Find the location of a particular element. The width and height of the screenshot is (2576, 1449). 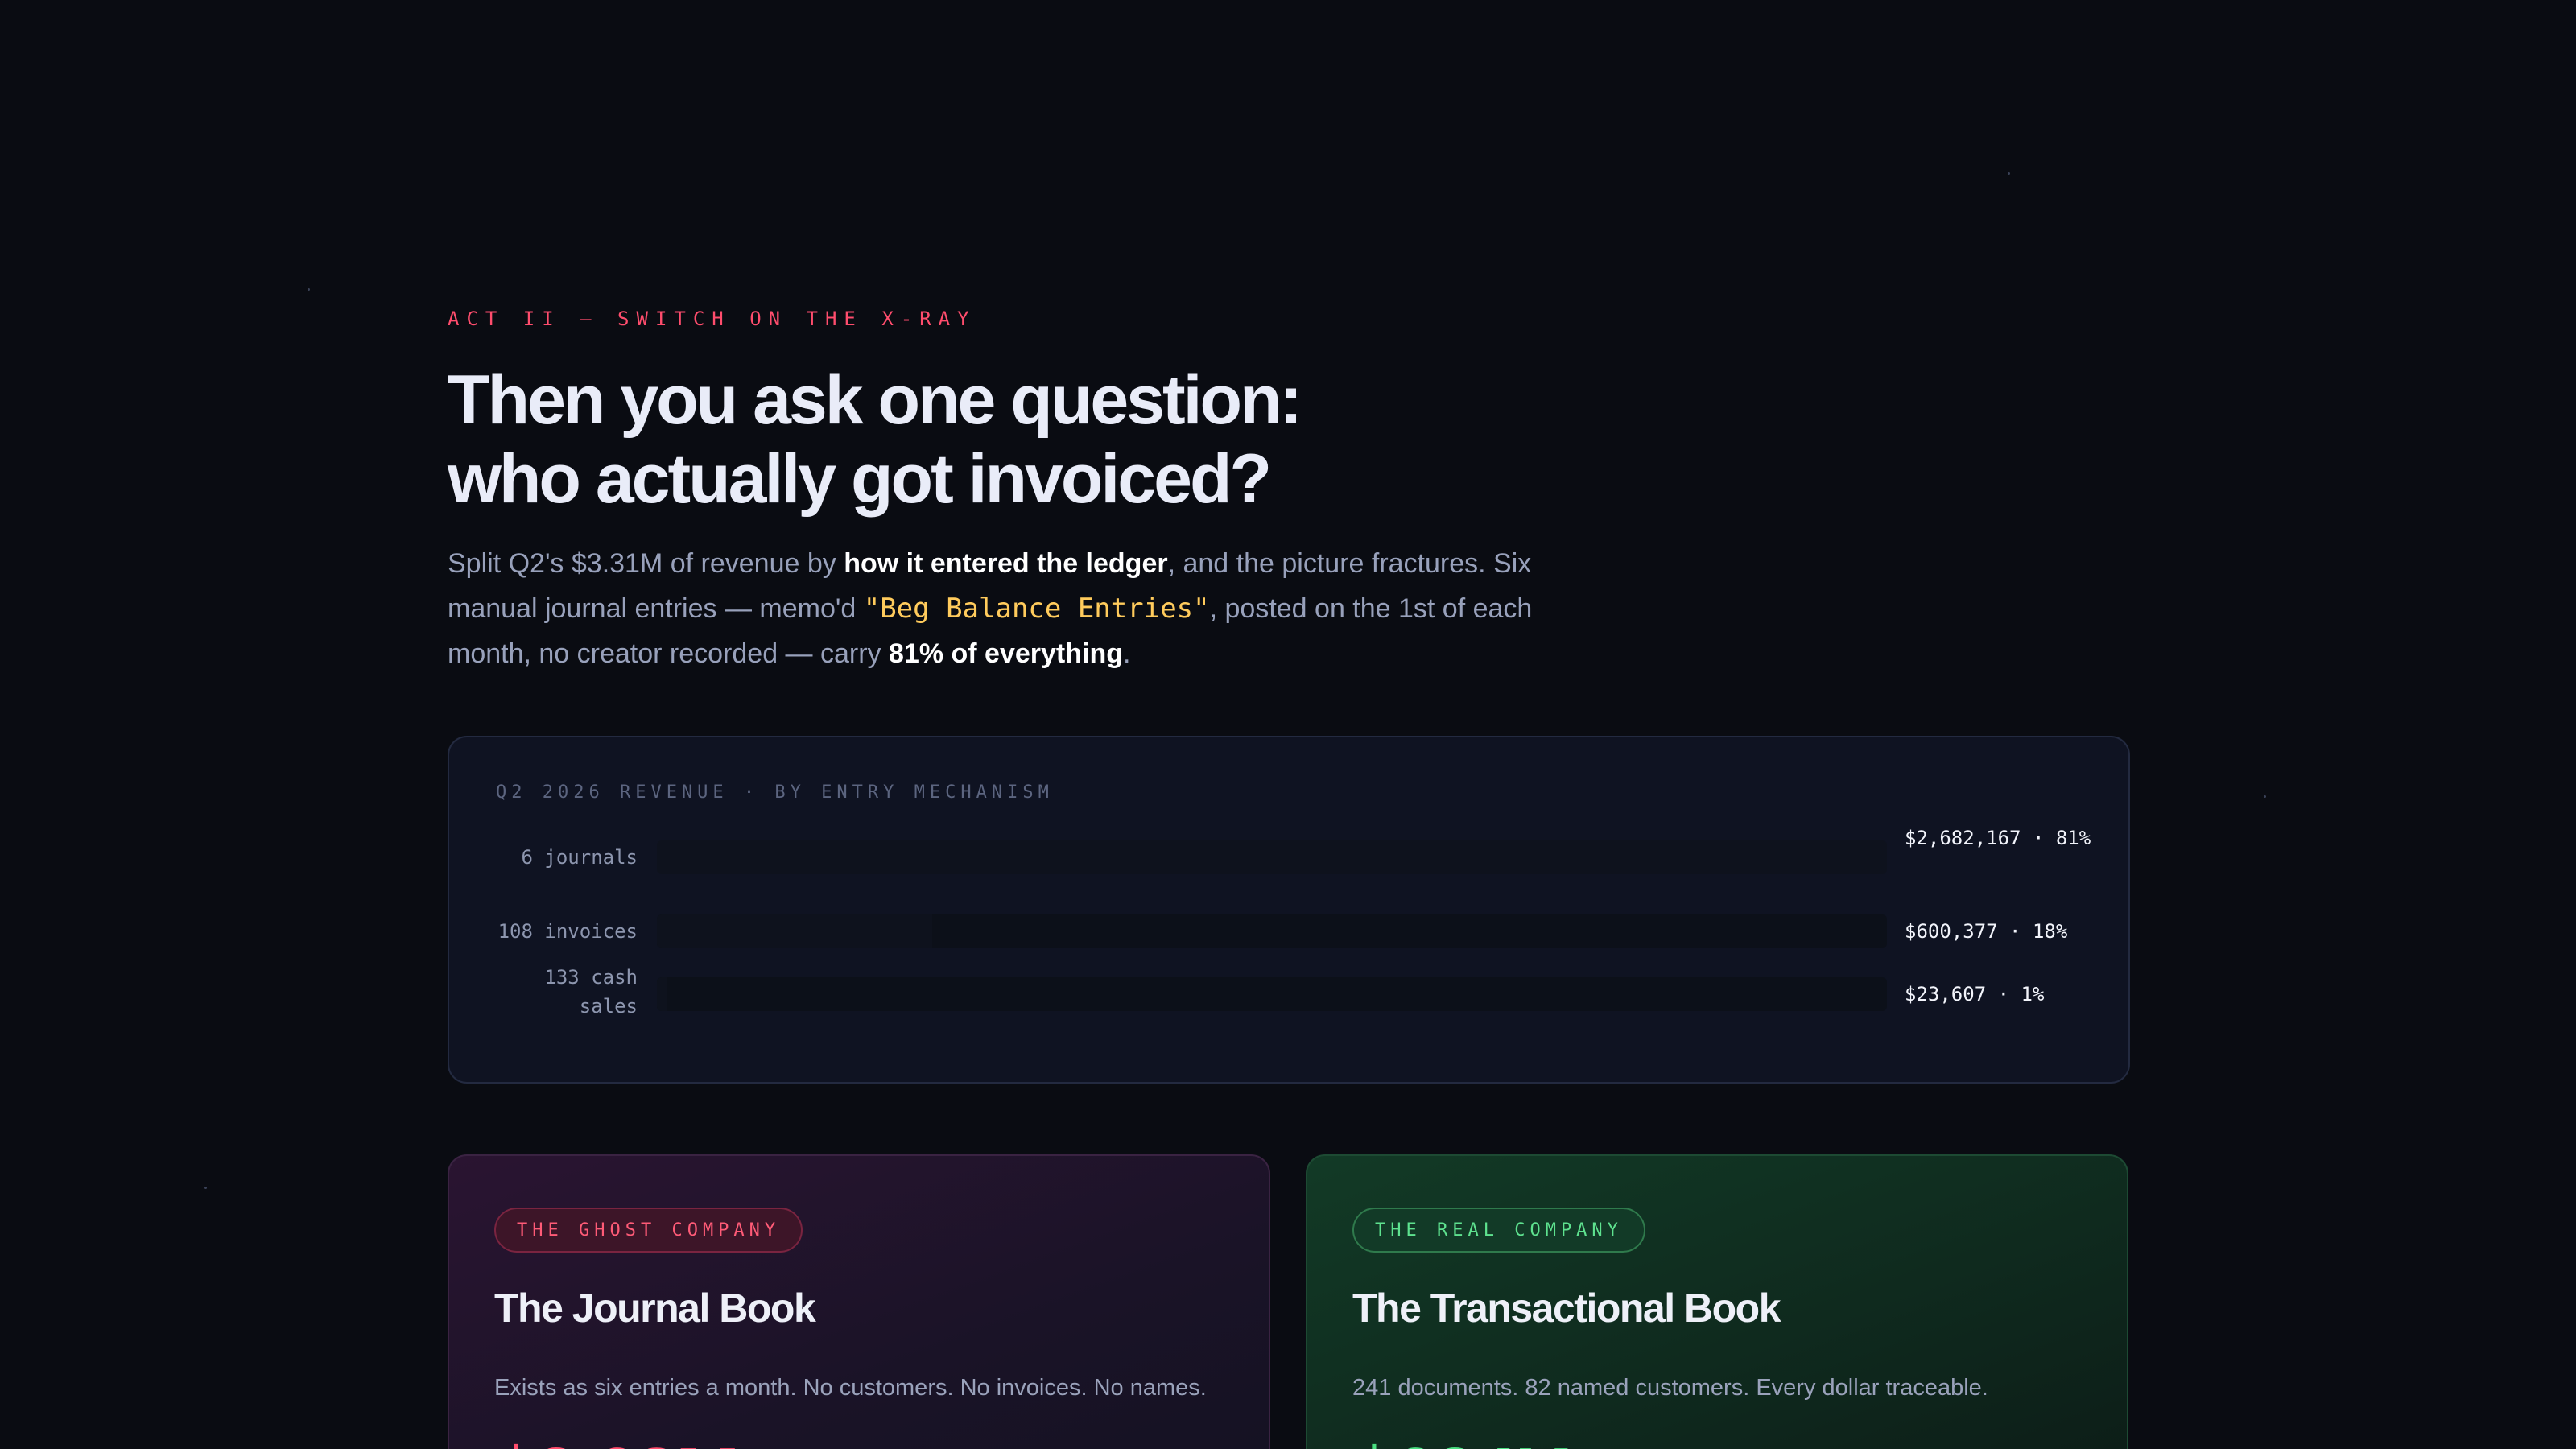

bar-label: 133 cash sales is located at coordinates (591, 992).